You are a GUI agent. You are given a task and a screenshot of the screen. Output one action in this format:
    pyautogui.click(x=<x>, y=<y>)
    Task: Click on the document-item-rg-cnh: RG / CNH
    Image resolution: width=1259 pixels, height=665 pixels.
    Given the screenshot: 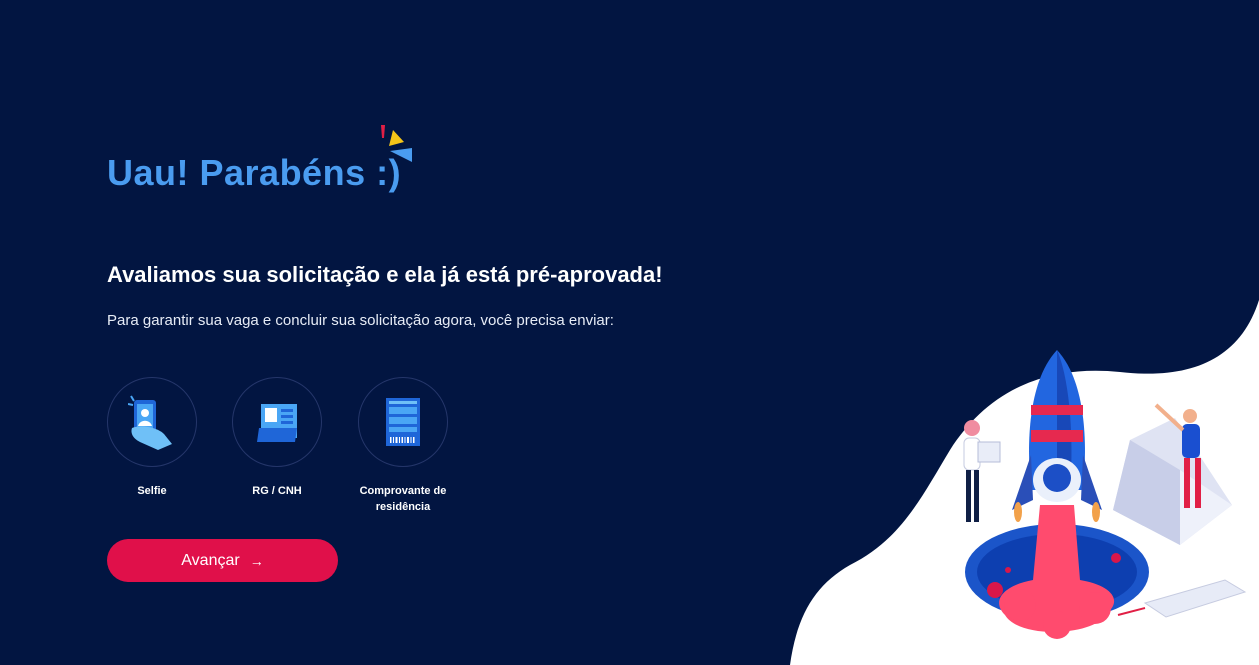 What is the action you would take?
    pyautogui.click(x=277, y=438)
    